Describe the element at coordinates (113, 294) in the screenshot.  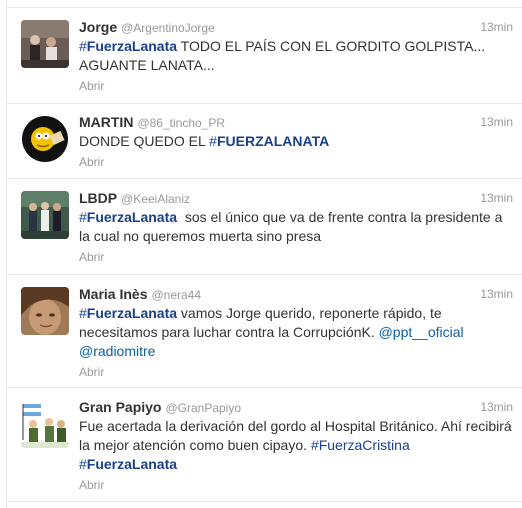
I see `author-name: Maria Inès` at that location.